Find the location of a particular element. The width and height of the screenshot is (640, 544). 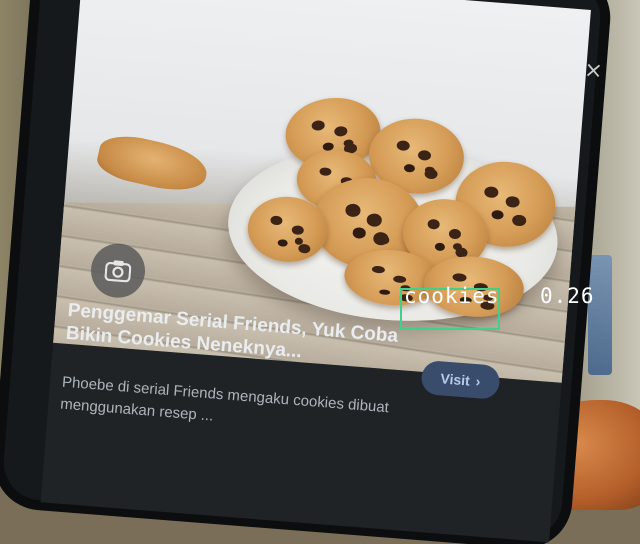

detection-score: 0.26 is located at coordinates (567, 296).